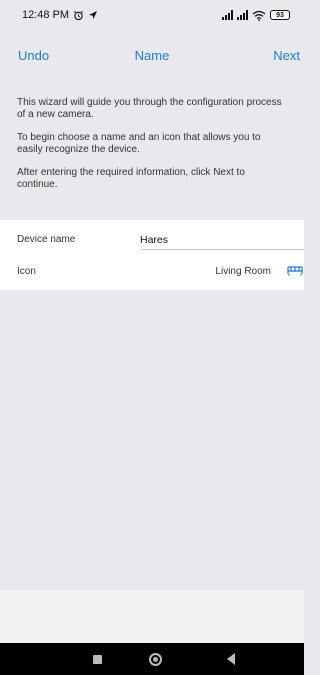  Describe the element at coordinates (231, 659) in the screenshot. I see `triangle-back-icon` at that location.